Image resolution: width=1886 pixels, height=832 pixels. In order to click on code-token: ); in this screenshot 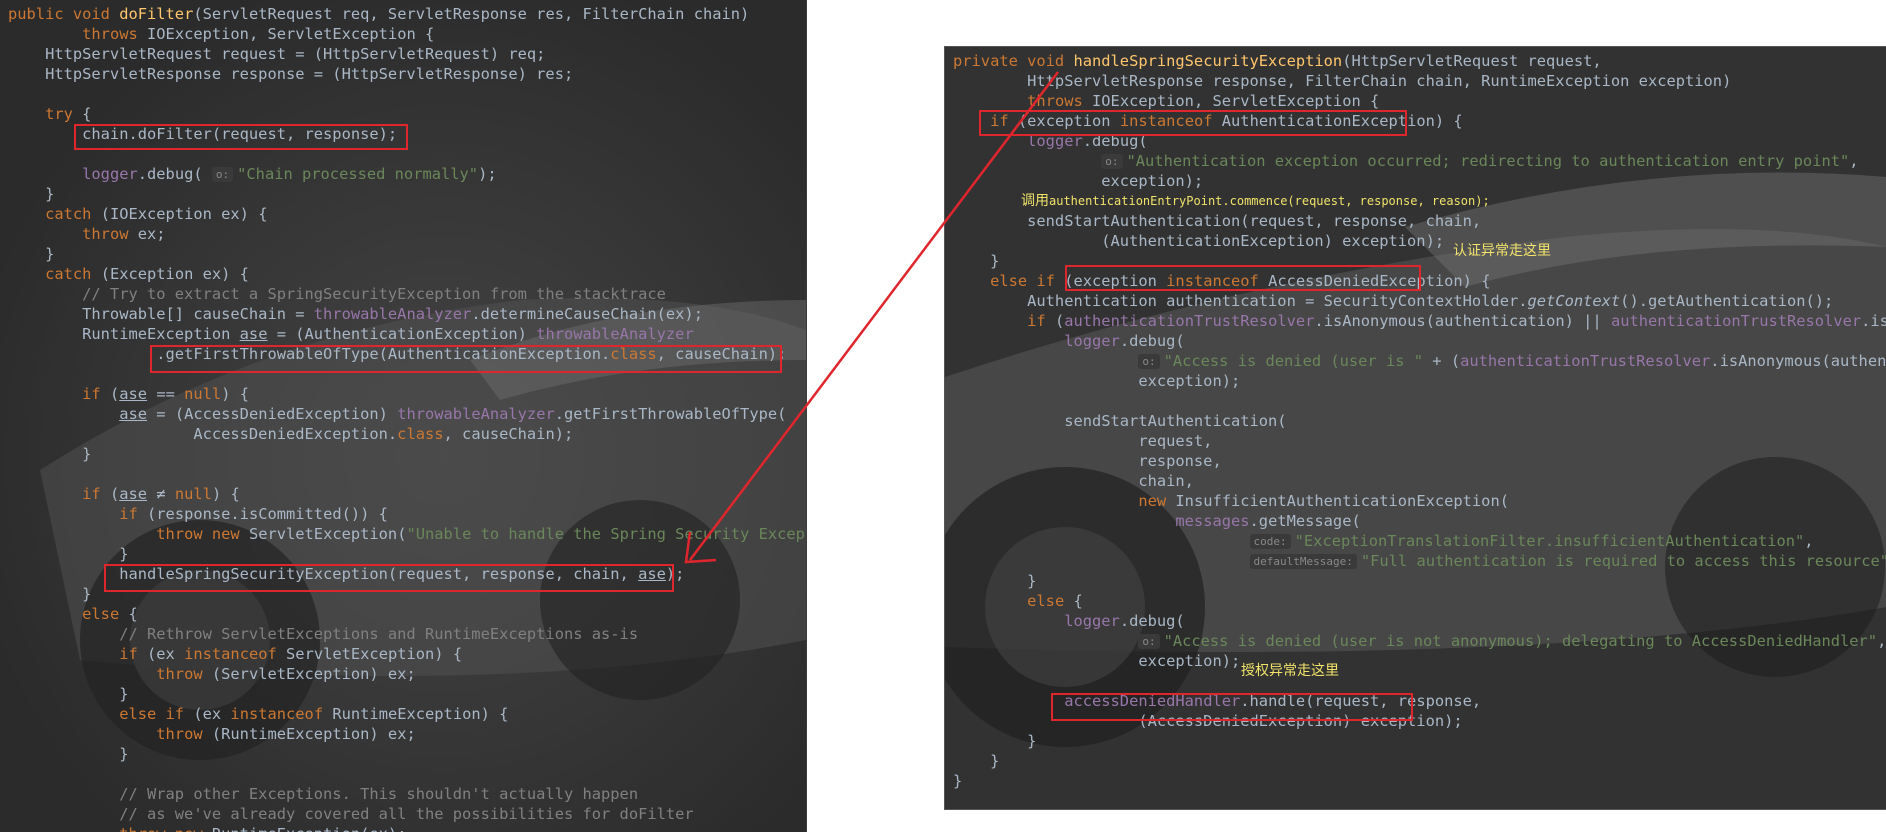, I will do `click(675, 574)`.